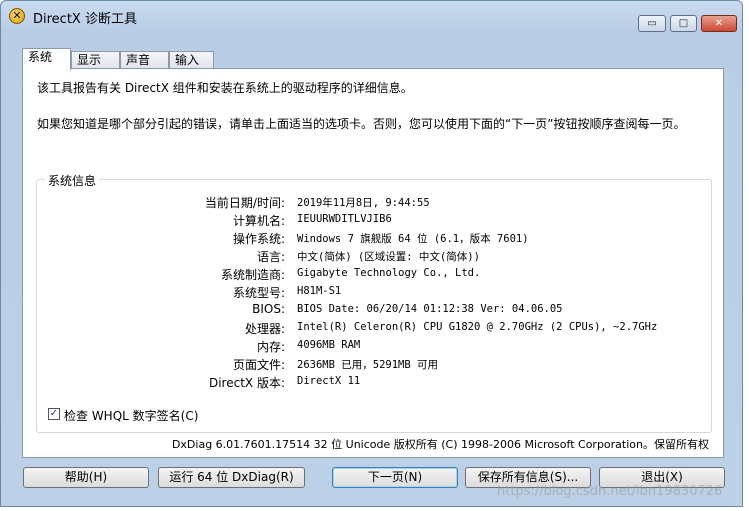 The height and width of the screenshot is (511, 749). Describe the element at coordinates (388, 257) in the screenshot. I see `info-value: 中文(简体) (区域设置: 中文(简体))` at that location.